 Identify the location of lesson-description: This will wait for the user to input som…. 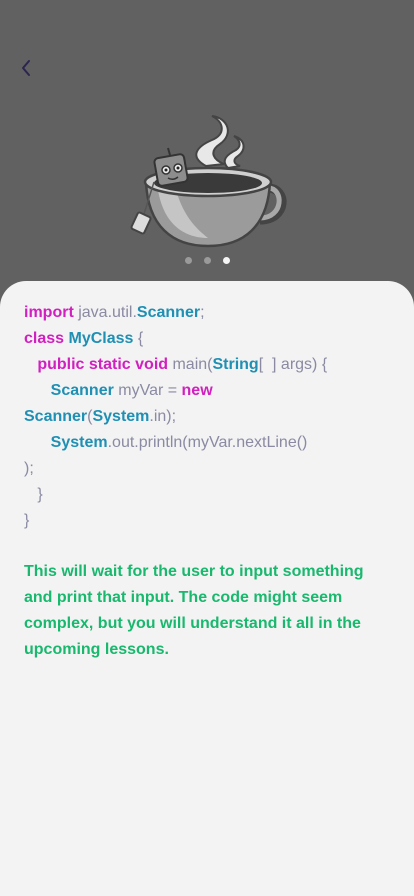
(194, 610).